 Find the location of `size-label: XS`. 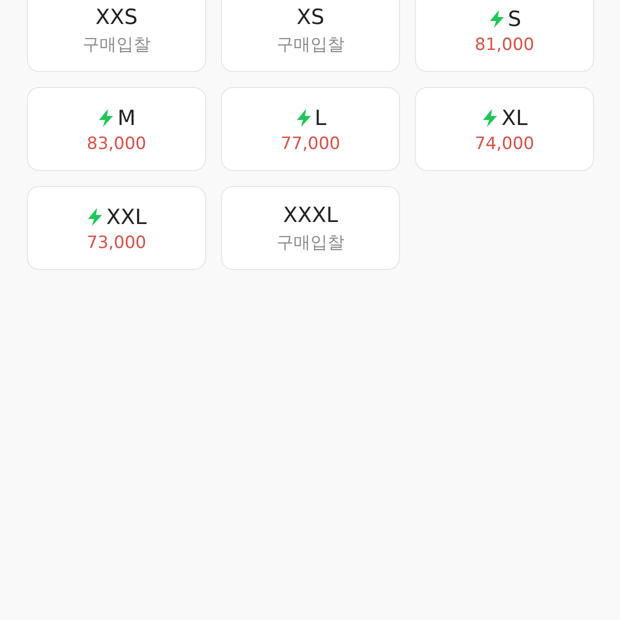

size-label: XS is located at coordinates (310, 17).